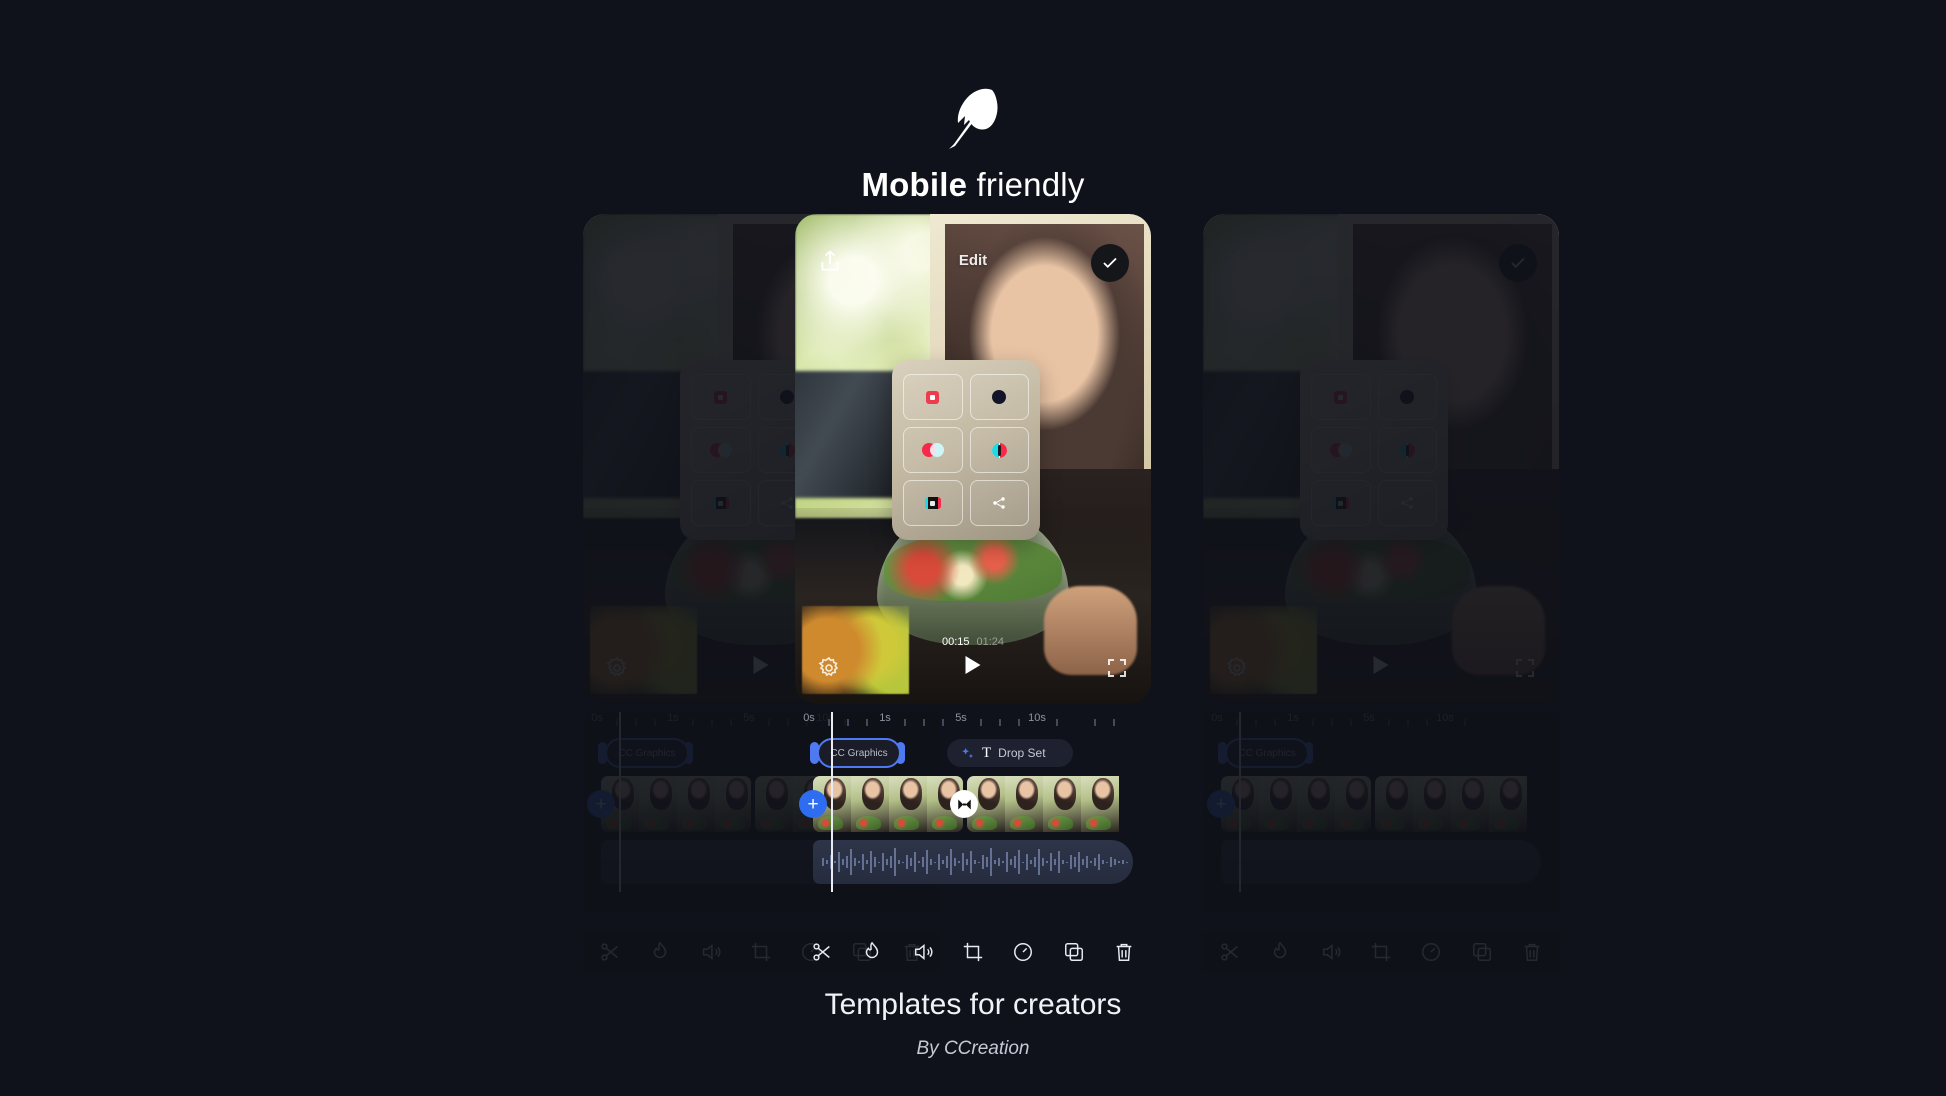 The height and width of the screenshot is (1096, 1946). I want to click on play-button, so click(973, 665).